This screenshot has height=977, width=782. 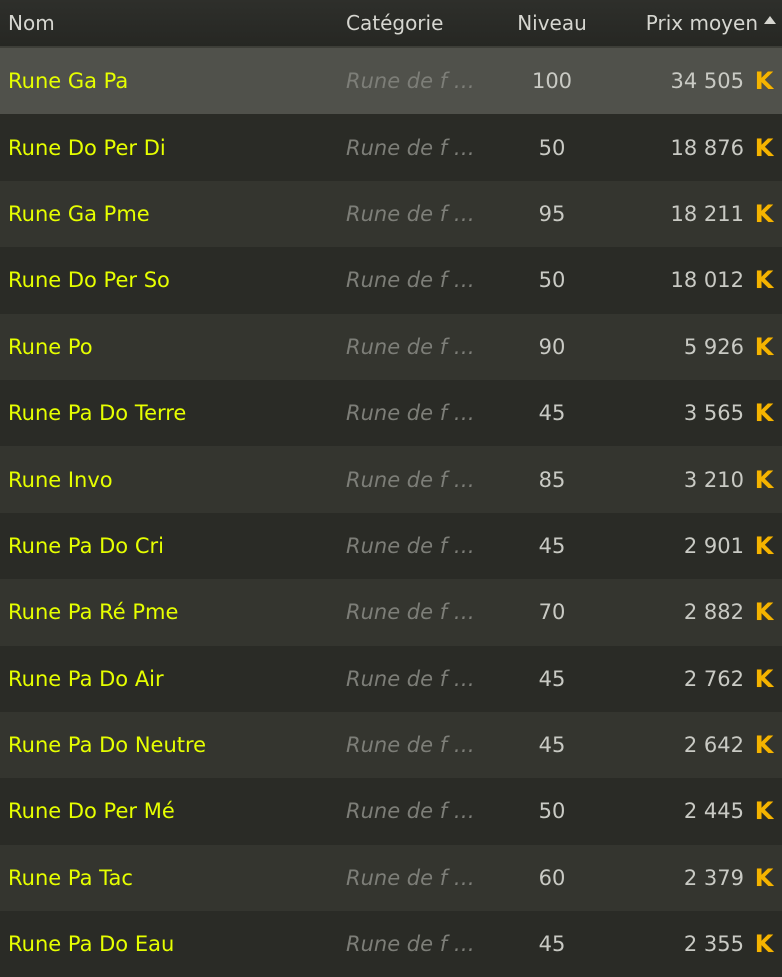 I want to click on item-name: Rune Pa Do Air, so click(x=86, y=678).